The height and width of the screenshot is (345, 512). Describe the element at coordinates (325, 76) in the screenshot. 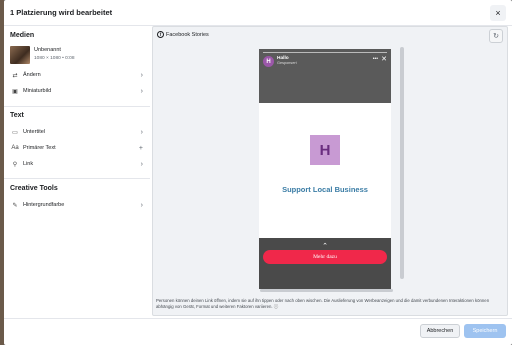

I see `story-header: H Hallo Gesponsert ••• ✕` at that location.